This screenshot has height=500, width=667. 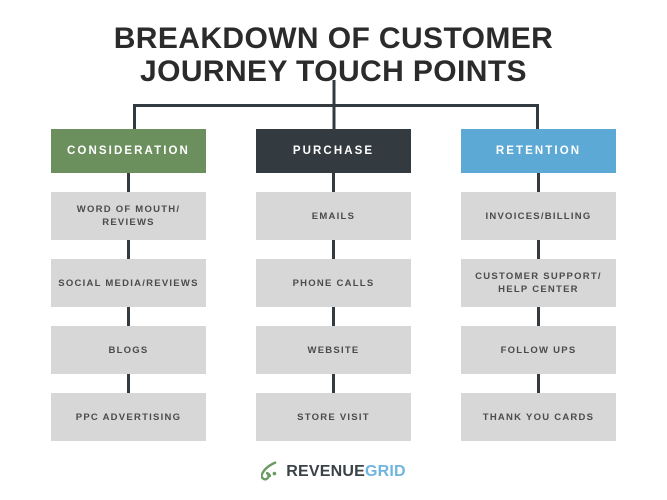 I want to click on touchpoint-label: PPC ADVERTISING, so click(x=128, y=417).